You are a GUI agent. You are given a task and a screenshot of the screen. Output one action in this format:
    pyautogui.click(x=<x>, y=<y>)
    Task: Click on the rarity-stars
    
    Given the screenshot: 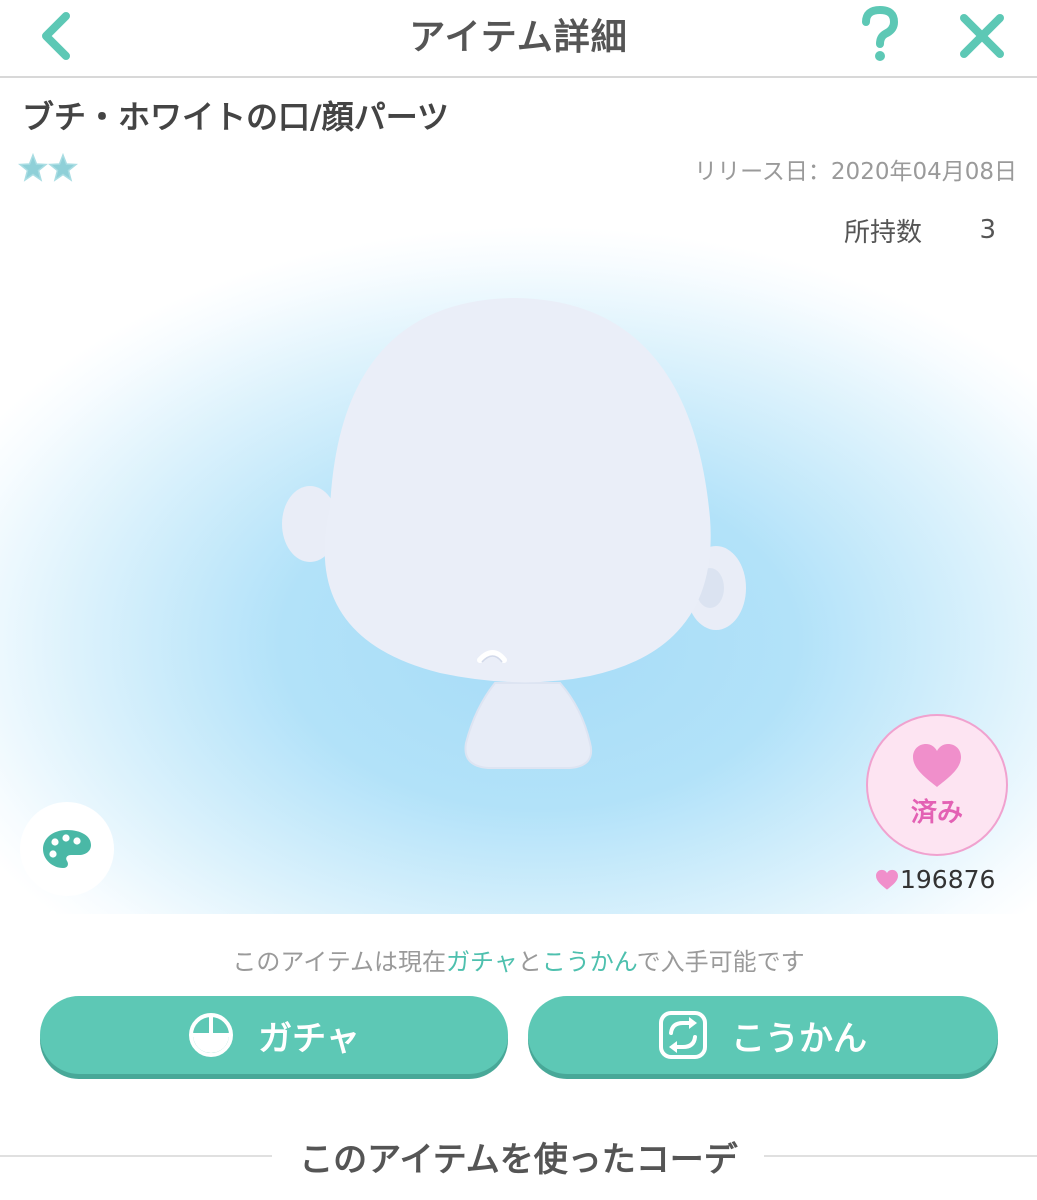 What is the action you would take?
    pyautogui.click(x=48, y=167)
    